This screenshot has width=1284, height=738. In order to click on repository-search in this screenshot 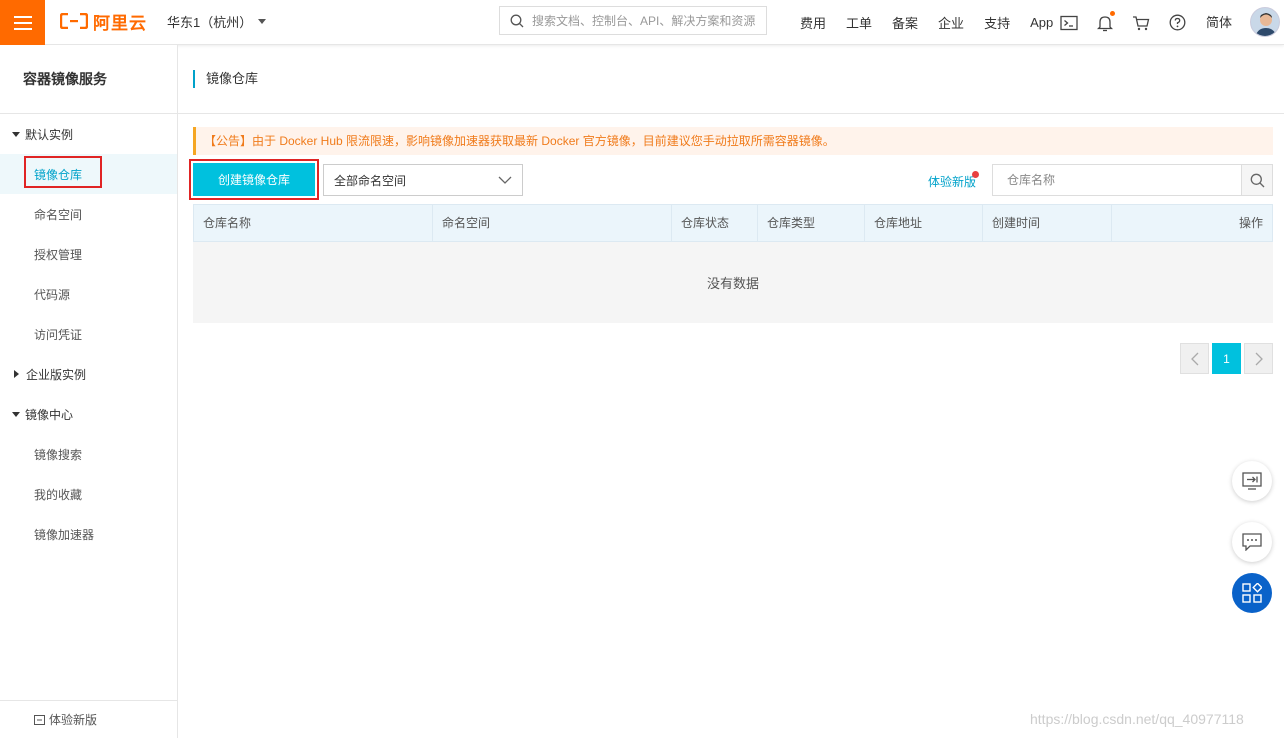, I will do `click(1132, 180)`.